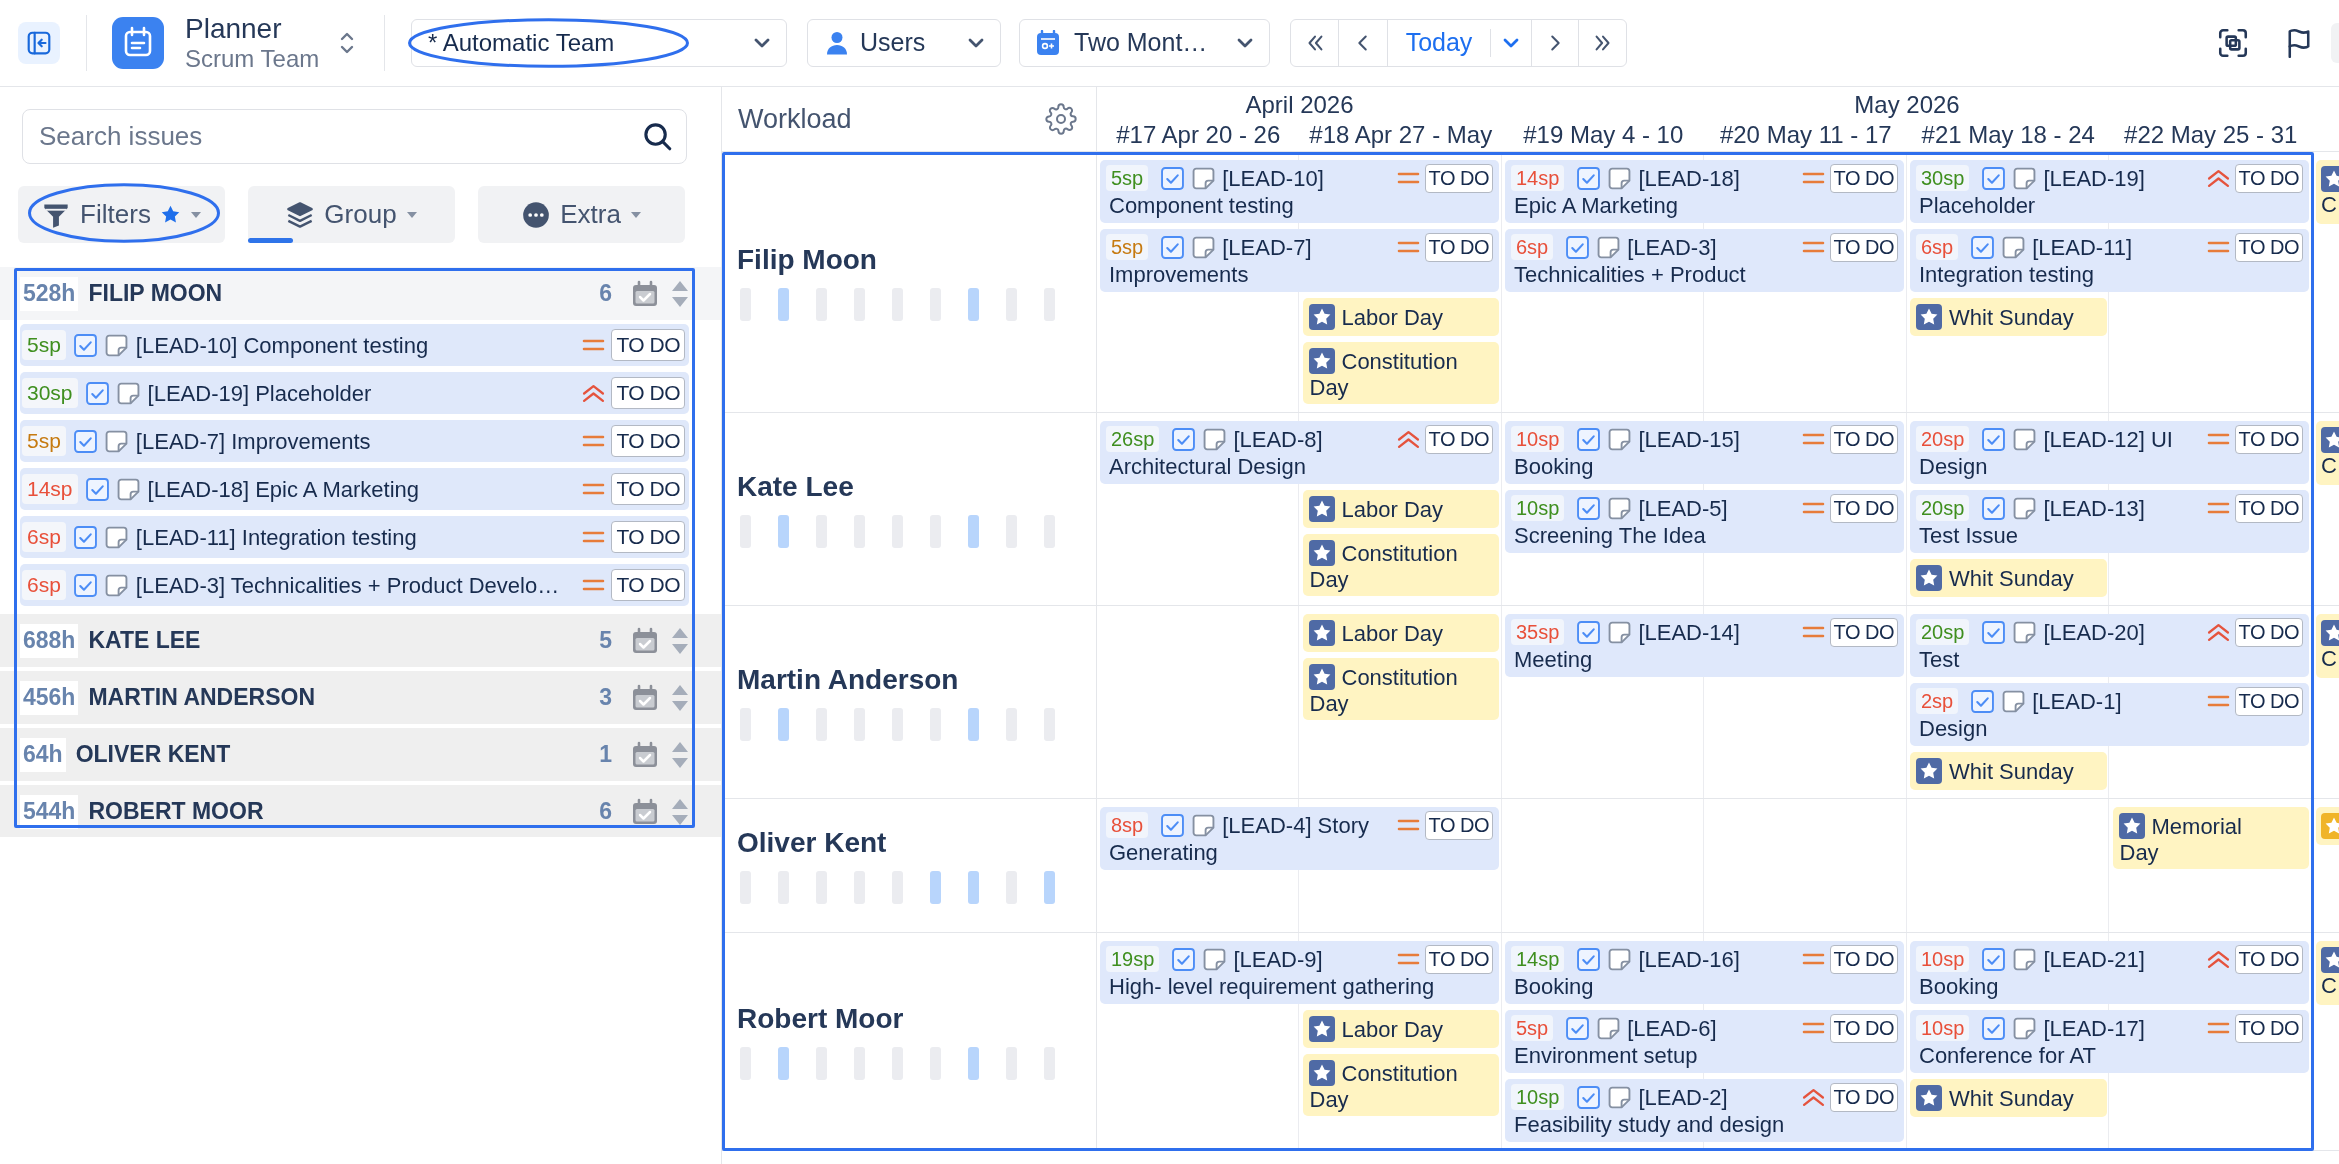 This screenshot has width=2339, height=1164. Describe the element at coordinates (2109, 714) in the screenshot. I see `issue-card: 2sp [LEAD-1] TO DO Design` at that location.